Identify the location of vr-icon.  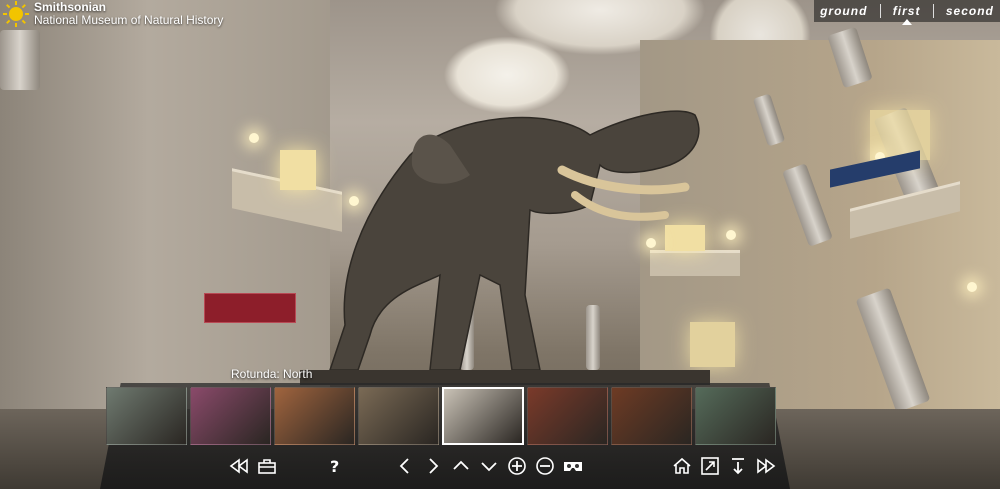
(573, 466).